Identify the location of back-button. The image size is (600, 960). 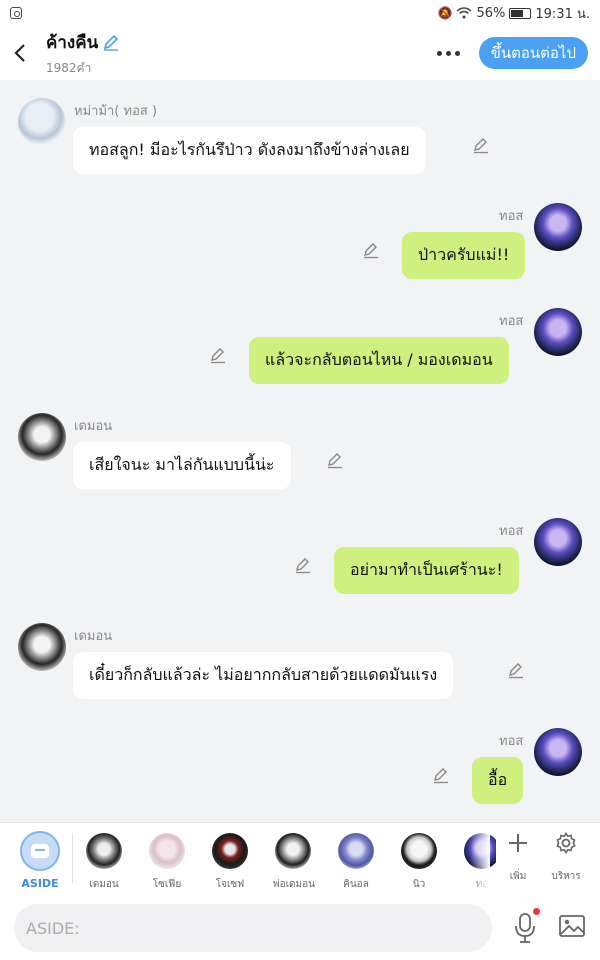
(20, 53).